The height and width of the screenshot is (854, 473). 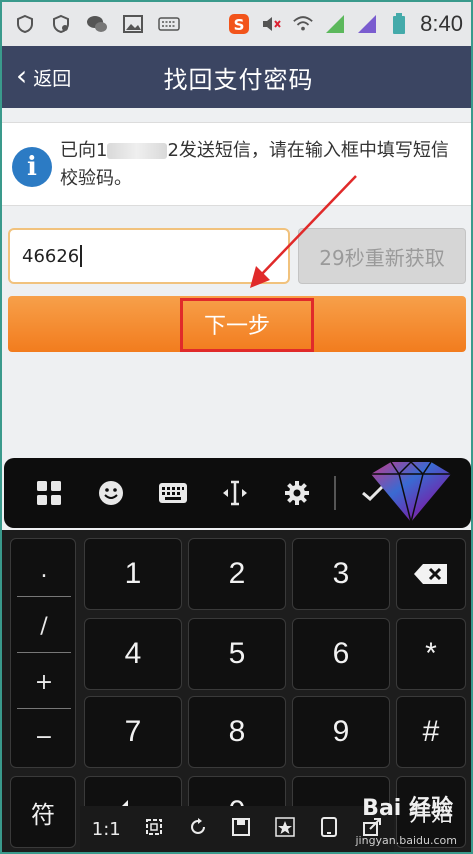 I want to click on gear-icon, so click(x=297, y=493).